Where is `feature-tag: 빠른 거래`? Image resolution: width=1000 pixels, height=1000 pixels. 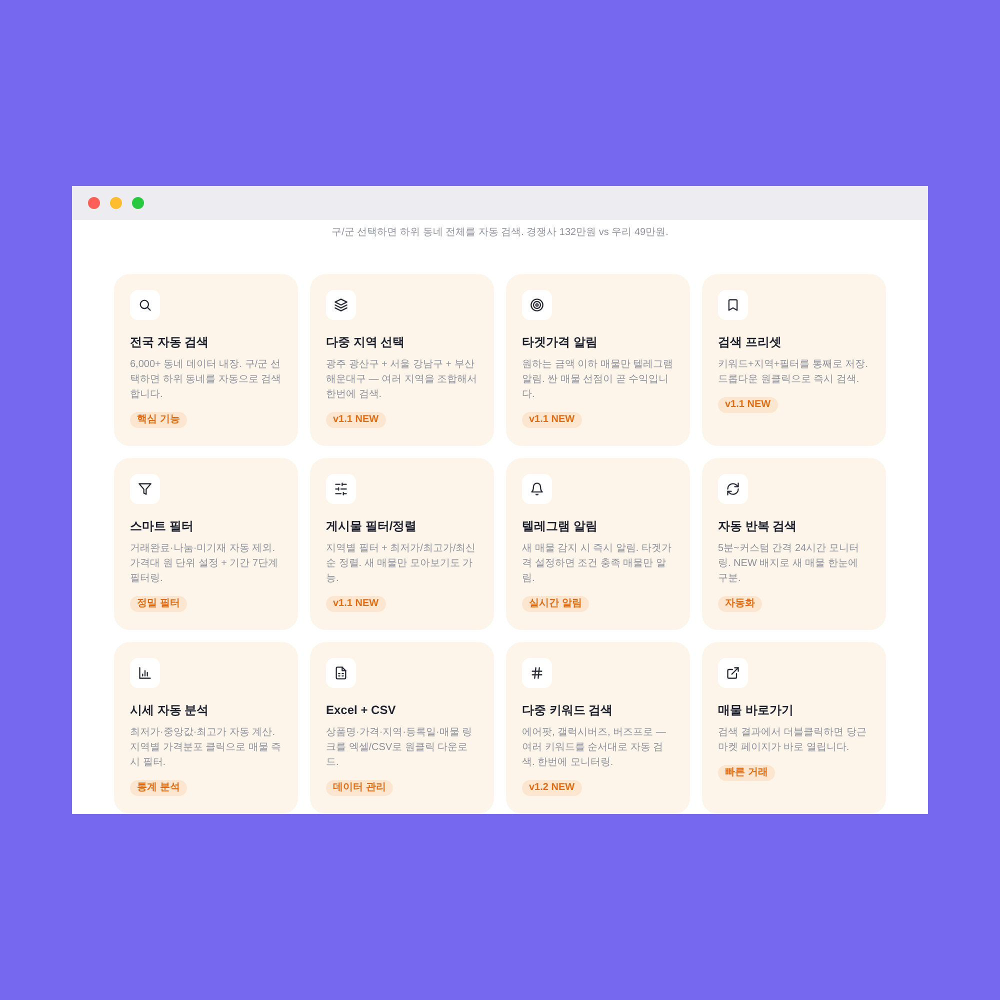
feature-tag: 빠른 거래 is located at coordinates (746, 773).